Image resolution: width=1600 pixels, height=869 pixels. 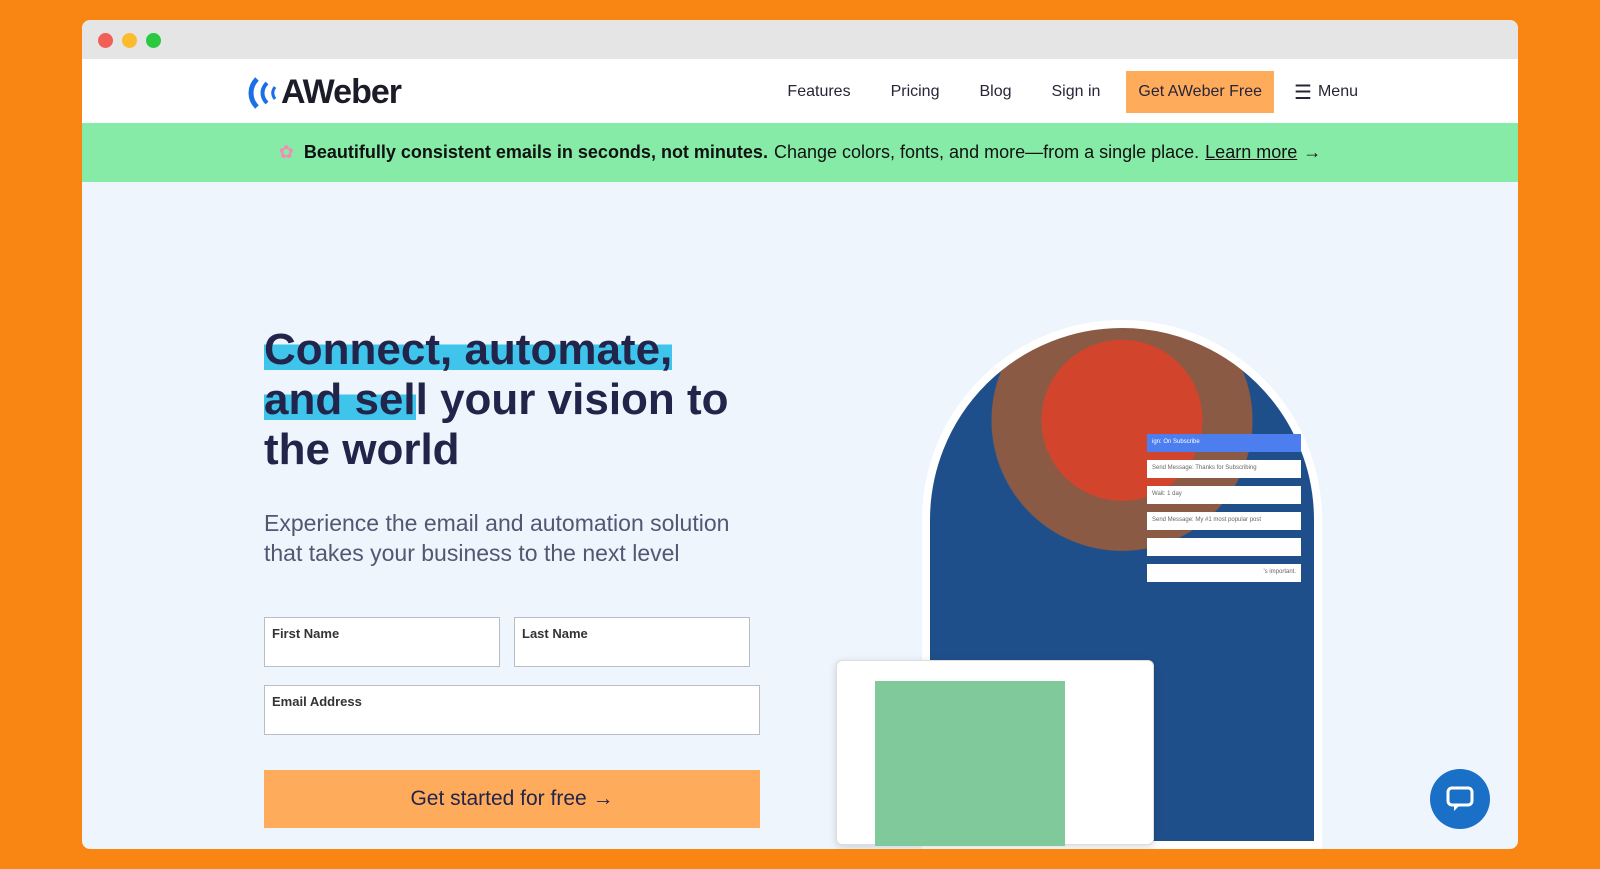 I want to click on maximize-dot, so click(x=153, y=40).